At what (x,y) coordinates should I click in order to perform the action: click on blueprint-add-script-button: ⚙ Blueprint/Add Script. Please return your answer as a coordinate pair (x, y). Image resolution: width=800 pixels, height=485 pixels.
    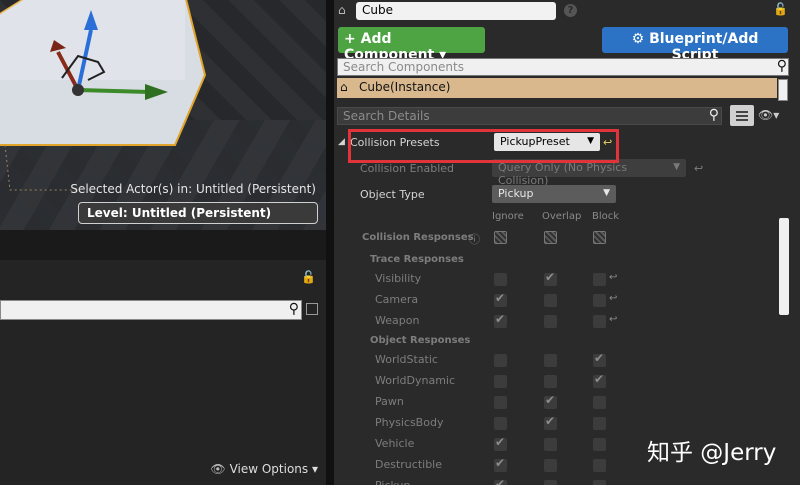
    Looking at the image, I should click on (695, 45).